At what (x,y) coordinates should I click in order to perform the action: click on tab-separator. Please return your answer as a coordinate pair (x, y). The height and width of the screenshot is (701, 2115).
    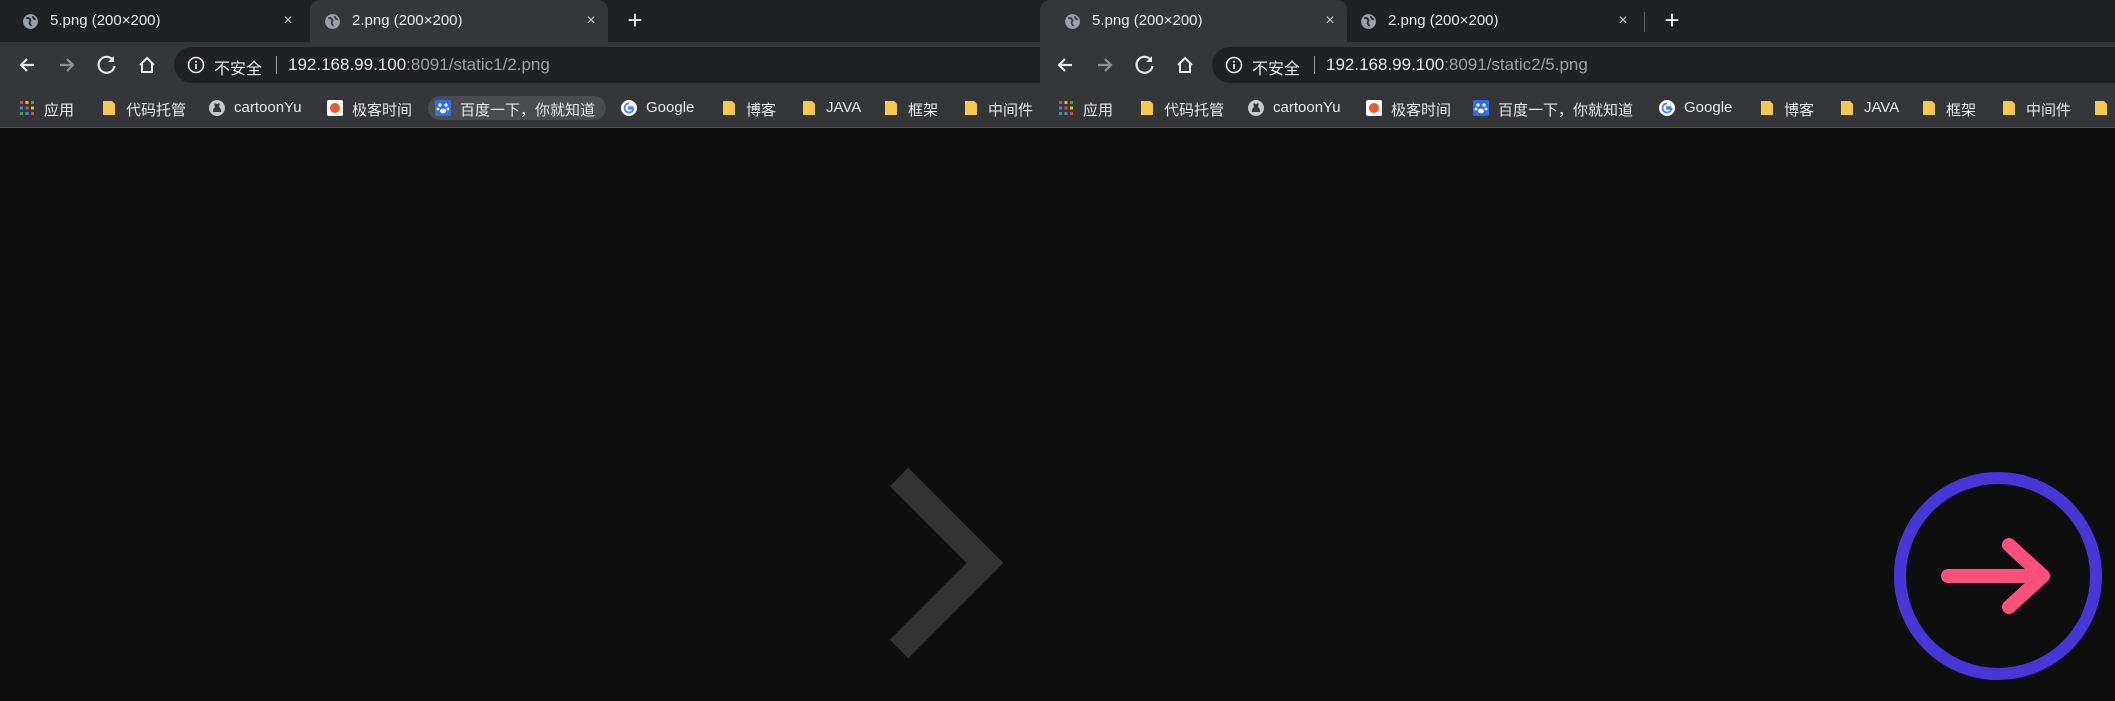
    Looking at the image, I should click on (1644, 22).